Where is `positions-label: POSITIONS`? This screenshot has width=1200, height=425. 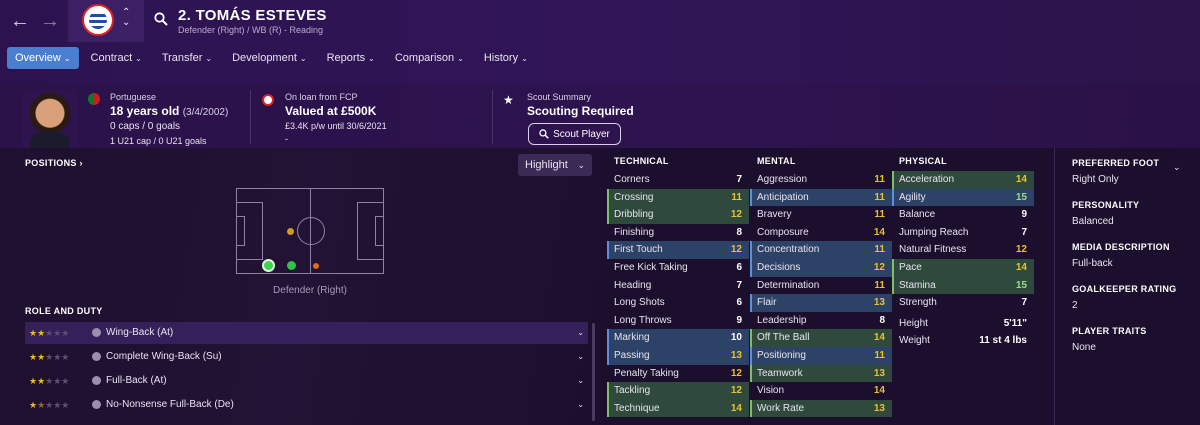
positions-label: POSITIONS is located at coordinates (51, 163).